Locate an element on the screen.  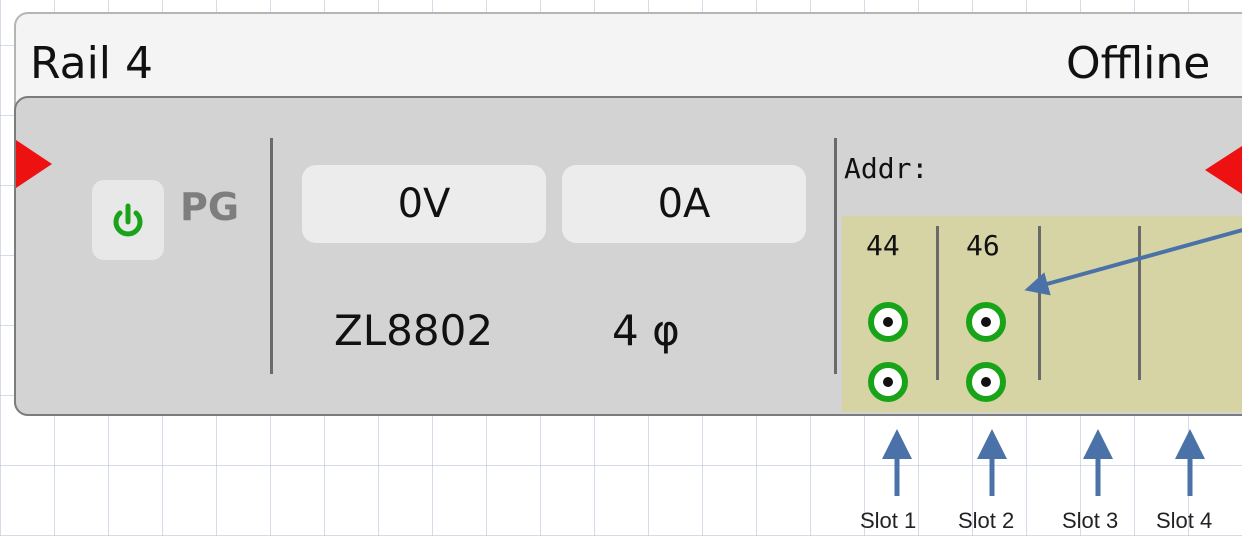
slot-2-label: Slot 2 is located at coordinates (986, 520).